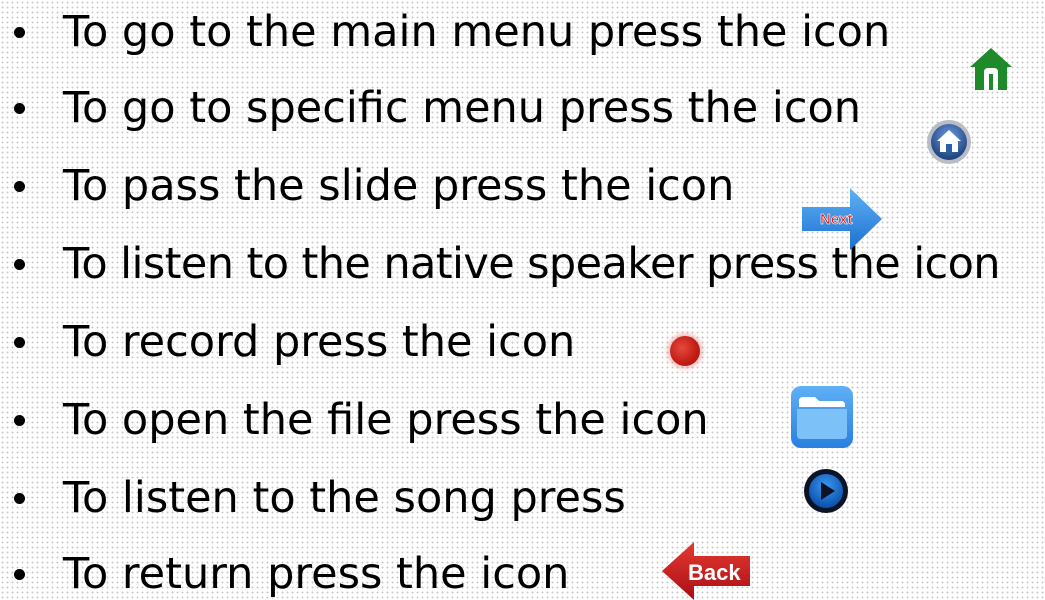  What do you see at coordinates (826, 491) in the screenshot?
I see `play-icon` at bounding box center [826, 491].